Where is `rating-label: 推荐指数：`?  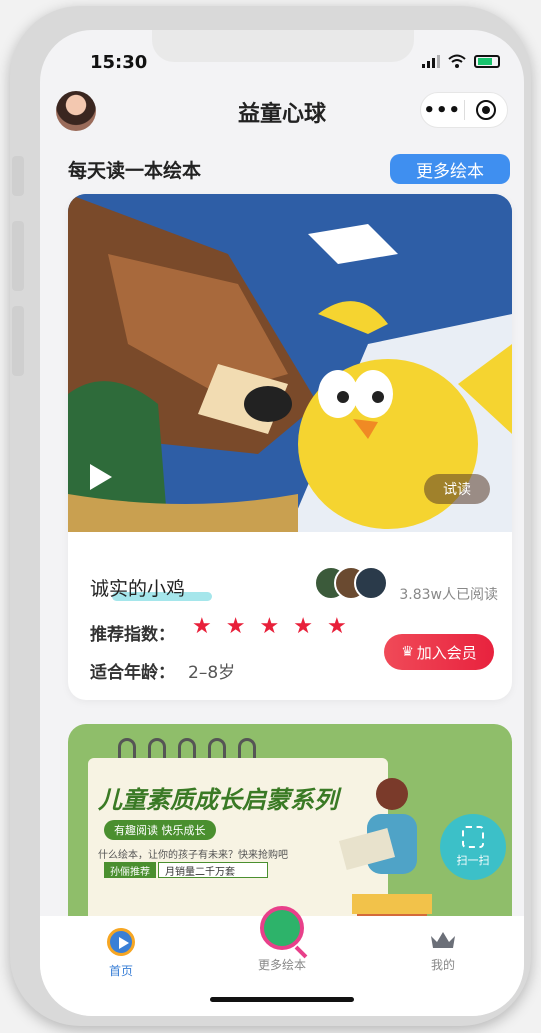
rating-label: 推荐指数： is located at coordinates (132, 635).